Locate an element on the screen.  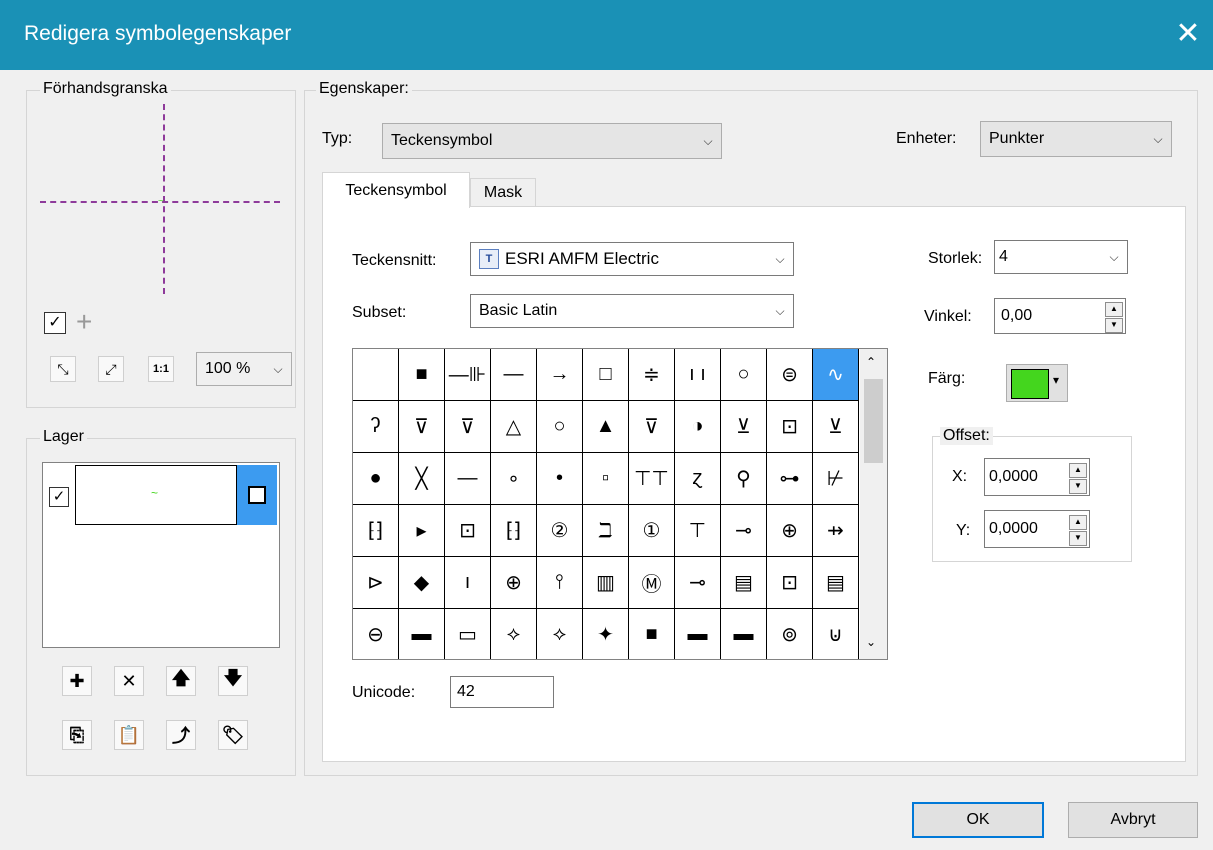
glyph-cell: Ⓜ is located at coordinates (652, 583).